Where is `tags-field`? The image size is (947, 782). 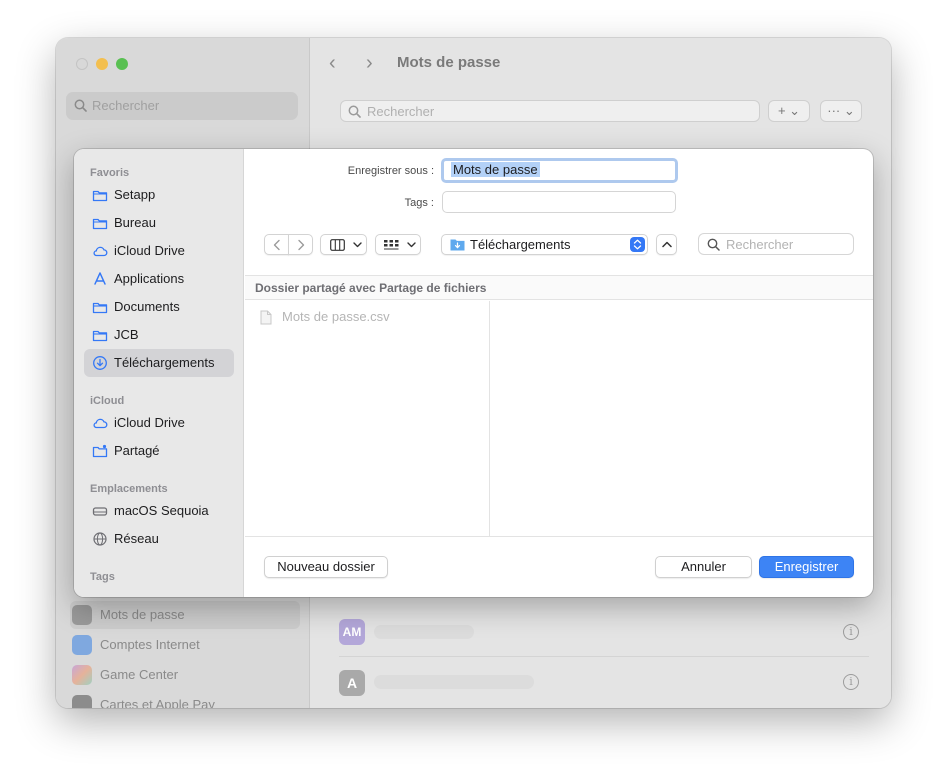 tags-field is located at coordinates (559, 202).